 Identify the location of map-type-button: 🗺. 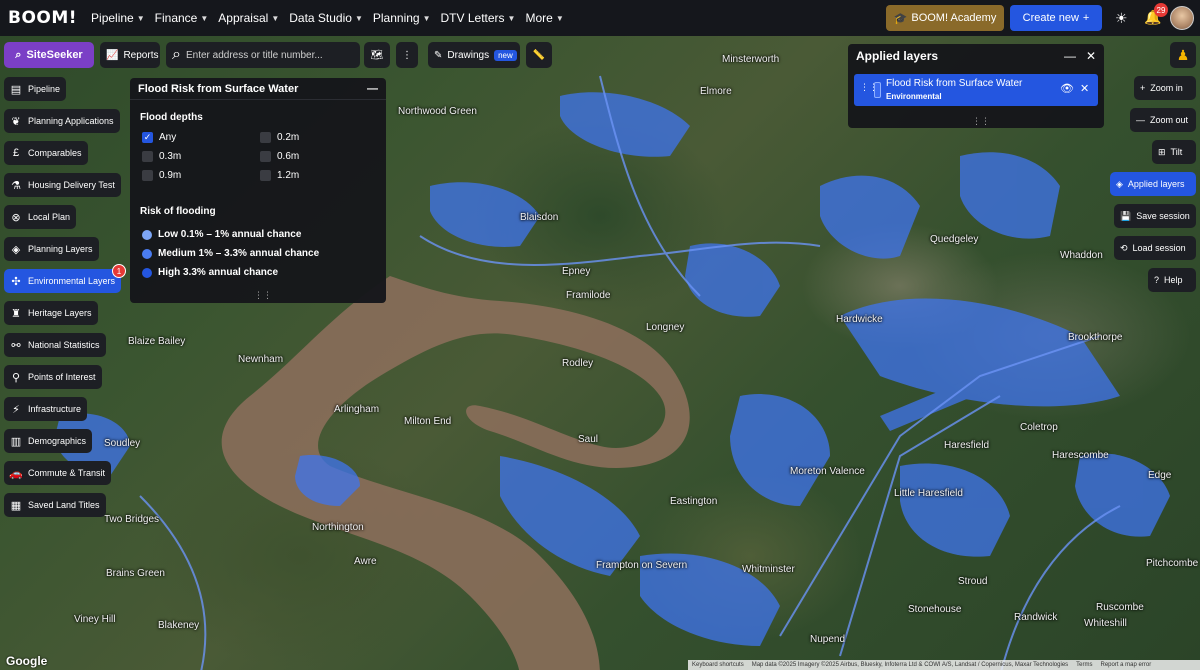
(377, 55).